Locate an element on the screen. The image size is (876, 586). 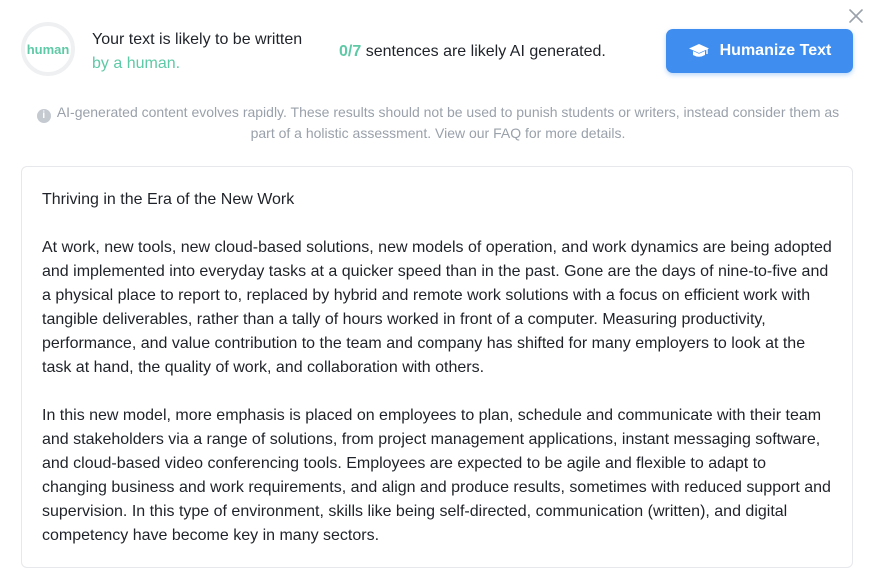
sentence-count-summary: 0/7 sentences are likely AI generated. is located at coordinates (472, 52).